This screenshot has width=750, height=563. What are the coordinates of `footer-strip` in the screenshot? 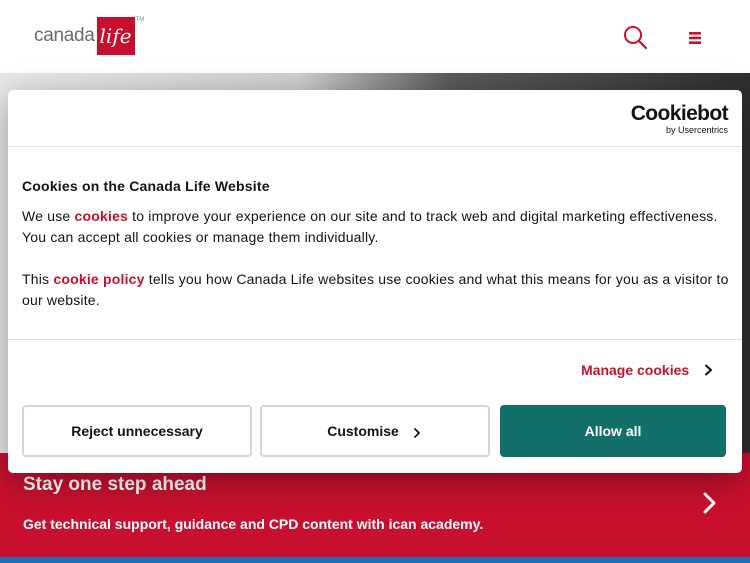 It's located at (375, 560).